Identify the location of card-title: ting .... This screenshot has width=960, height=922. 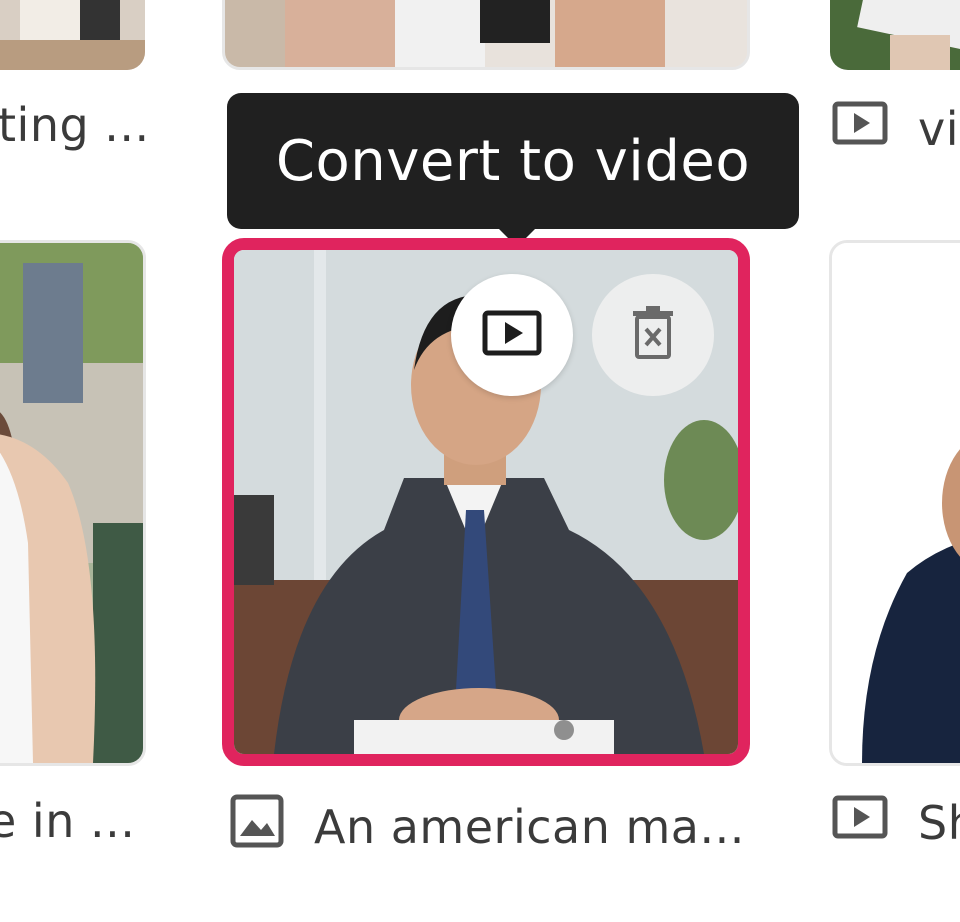
(75, 125).